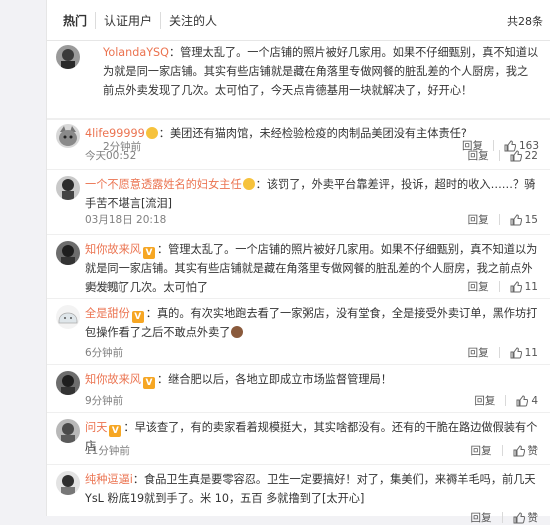 The height and width of the screenshot is (525, 550). What do you see at coordinates (75, 20) in the screenshot?
I see `tab-hot: 热门` at bounding box center [75, 20].